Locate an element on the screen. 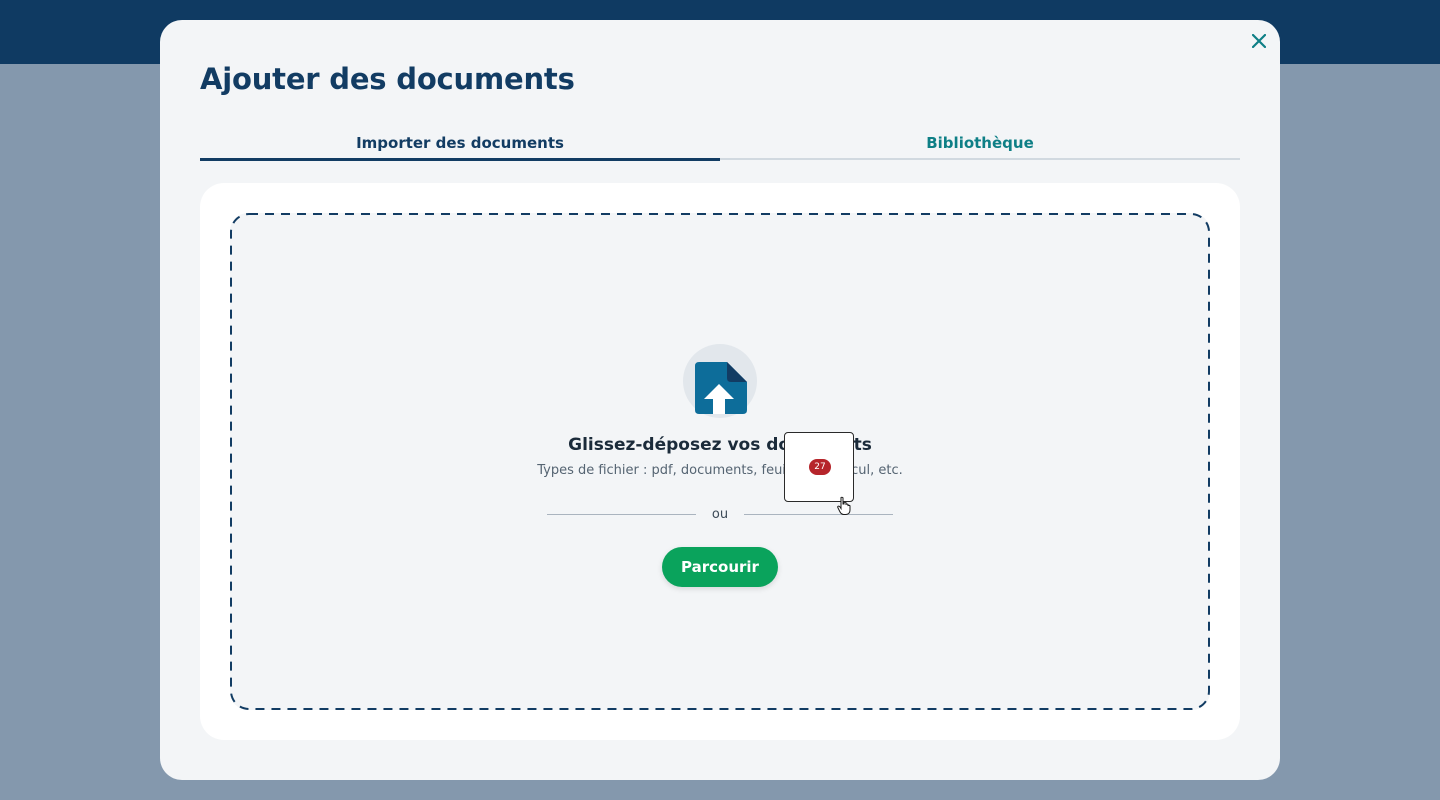  close-button is located at coordinates (1259, 41).